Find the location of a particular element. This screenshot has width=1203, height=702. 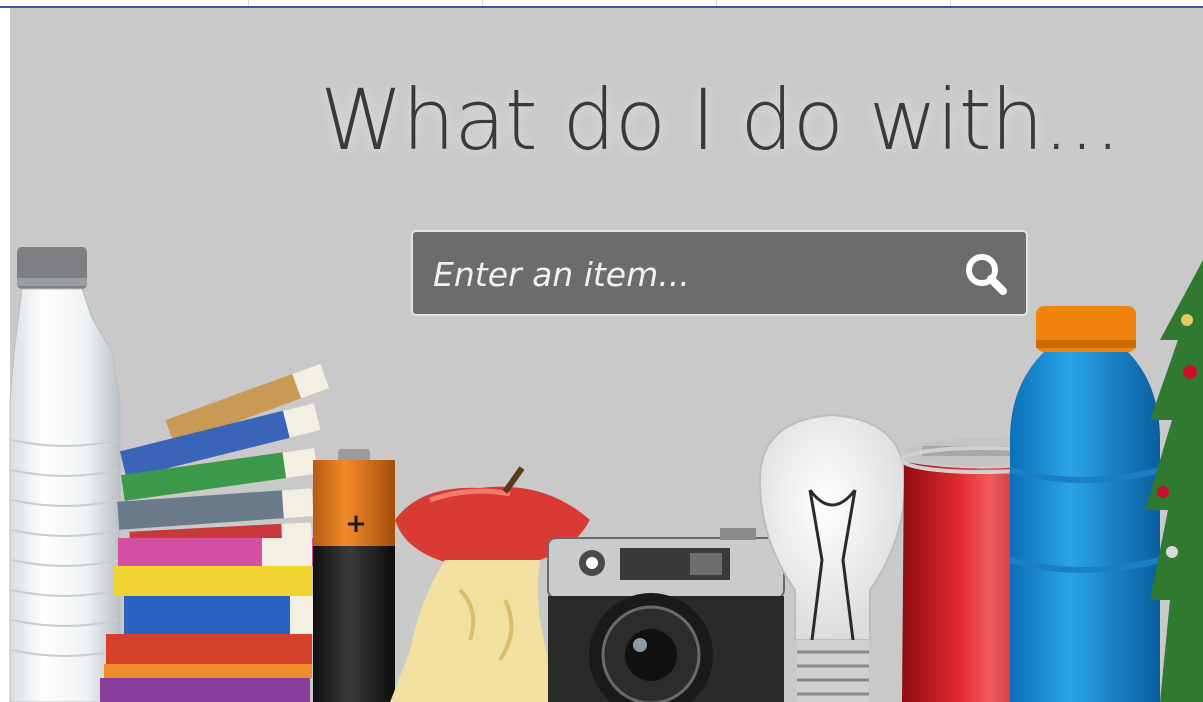

battery-plus-mark: + is located at coordinates (356, 524).